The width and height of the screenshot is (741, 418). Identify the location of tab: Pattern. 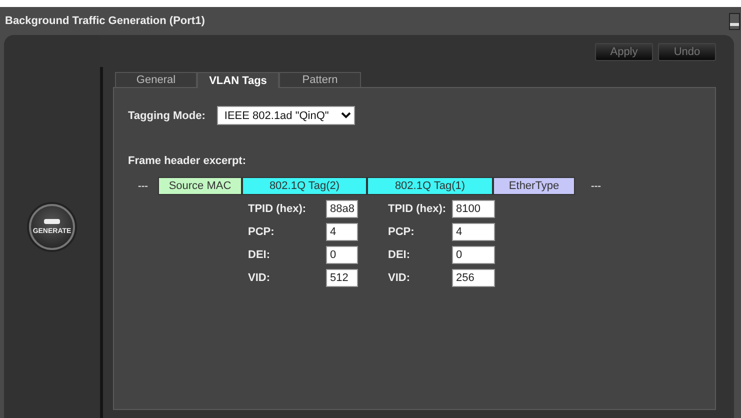
(320, 79).